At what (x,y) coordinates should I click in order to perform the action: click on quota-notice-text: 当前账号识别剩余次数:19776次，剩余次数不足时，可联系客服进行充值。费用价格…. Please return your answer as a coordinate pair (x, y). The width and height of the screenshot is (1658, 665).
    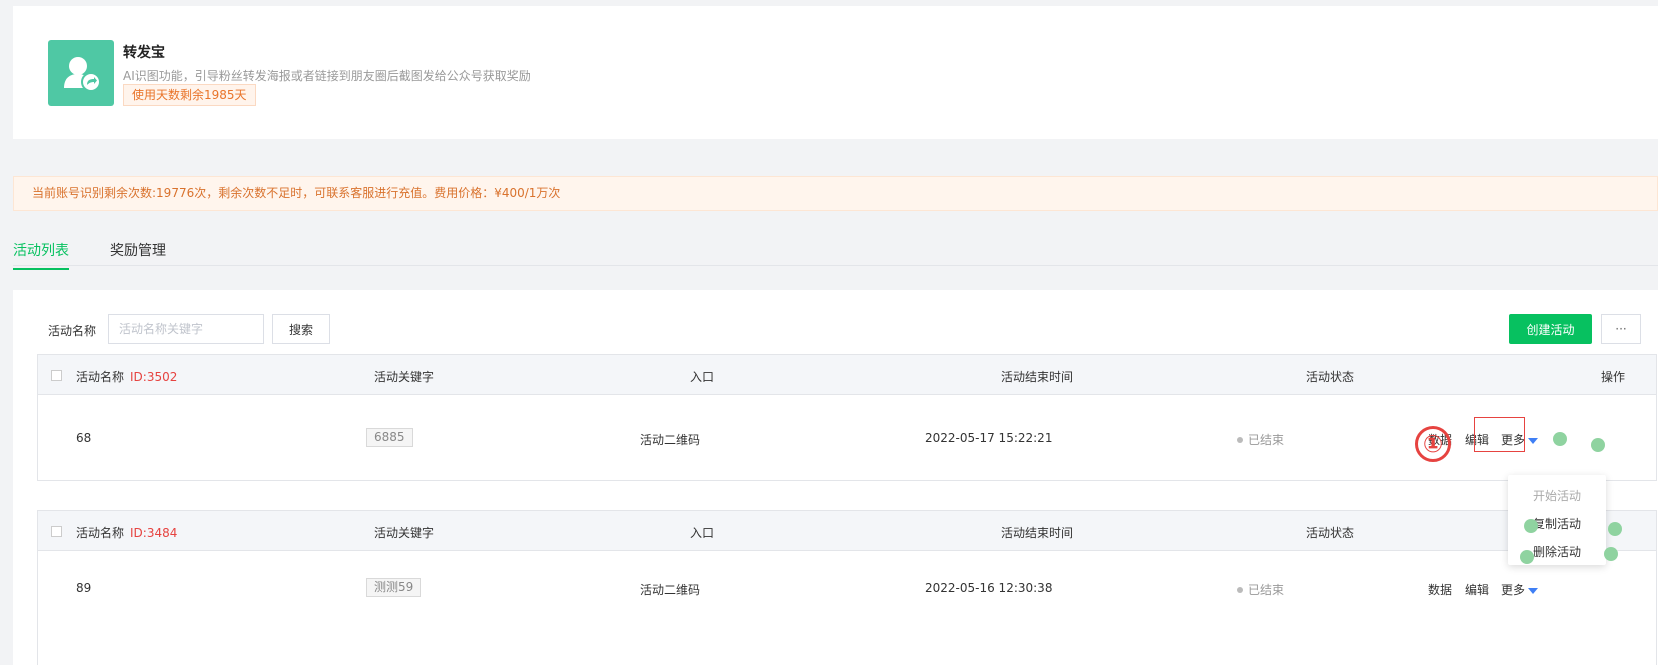
    Looking at the image, I should click on (296, 193).